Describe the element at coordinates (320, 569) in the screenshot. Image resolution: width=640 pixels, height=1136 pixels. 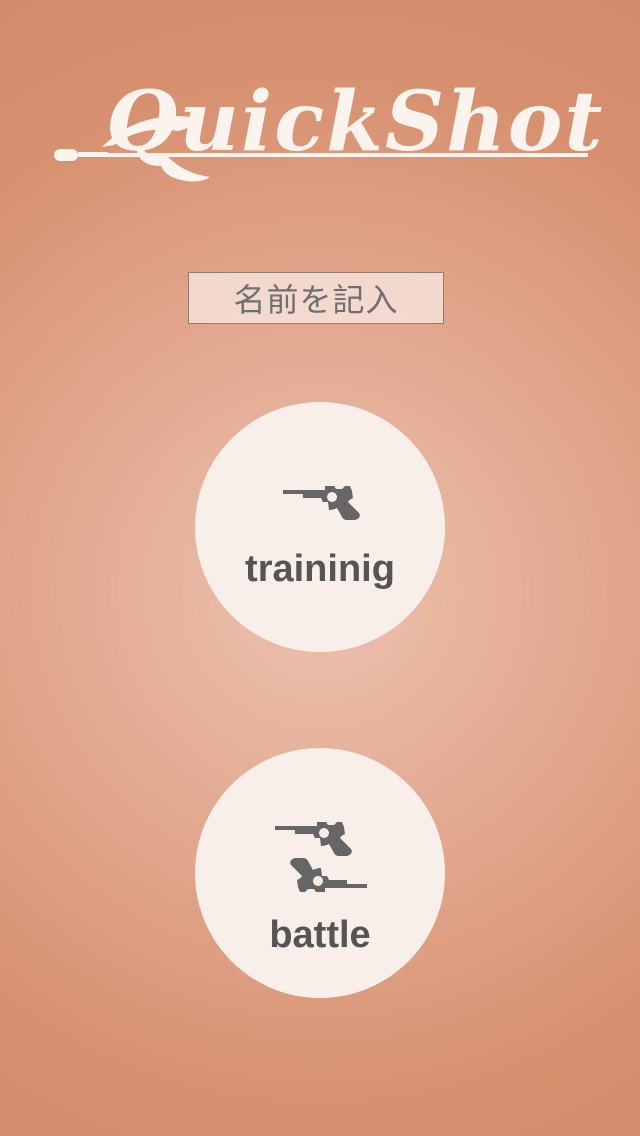
I see `training-label: traininig` at that location.